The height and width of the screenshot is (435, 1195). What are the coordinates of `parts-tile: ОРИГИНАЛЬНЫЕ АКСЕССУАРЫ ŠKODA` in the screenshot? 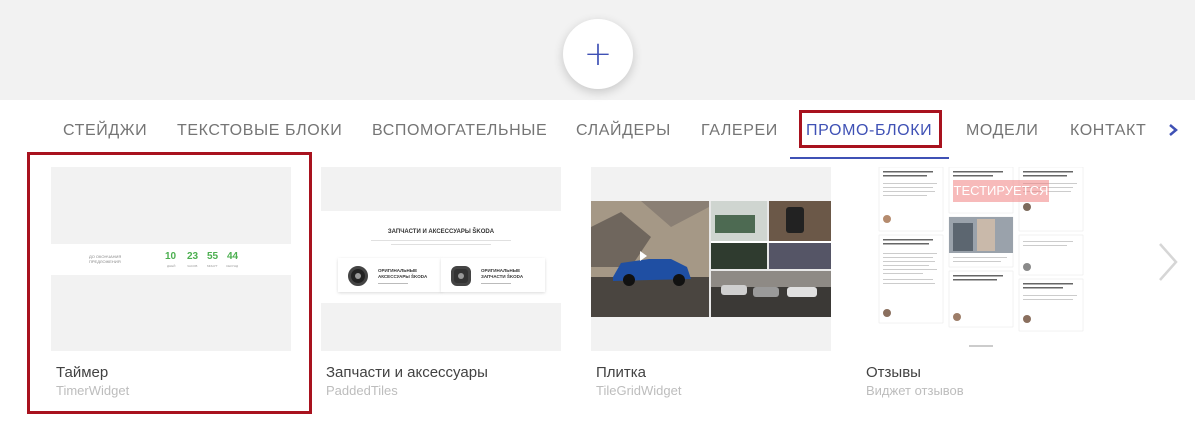 It's located at (390, 275).